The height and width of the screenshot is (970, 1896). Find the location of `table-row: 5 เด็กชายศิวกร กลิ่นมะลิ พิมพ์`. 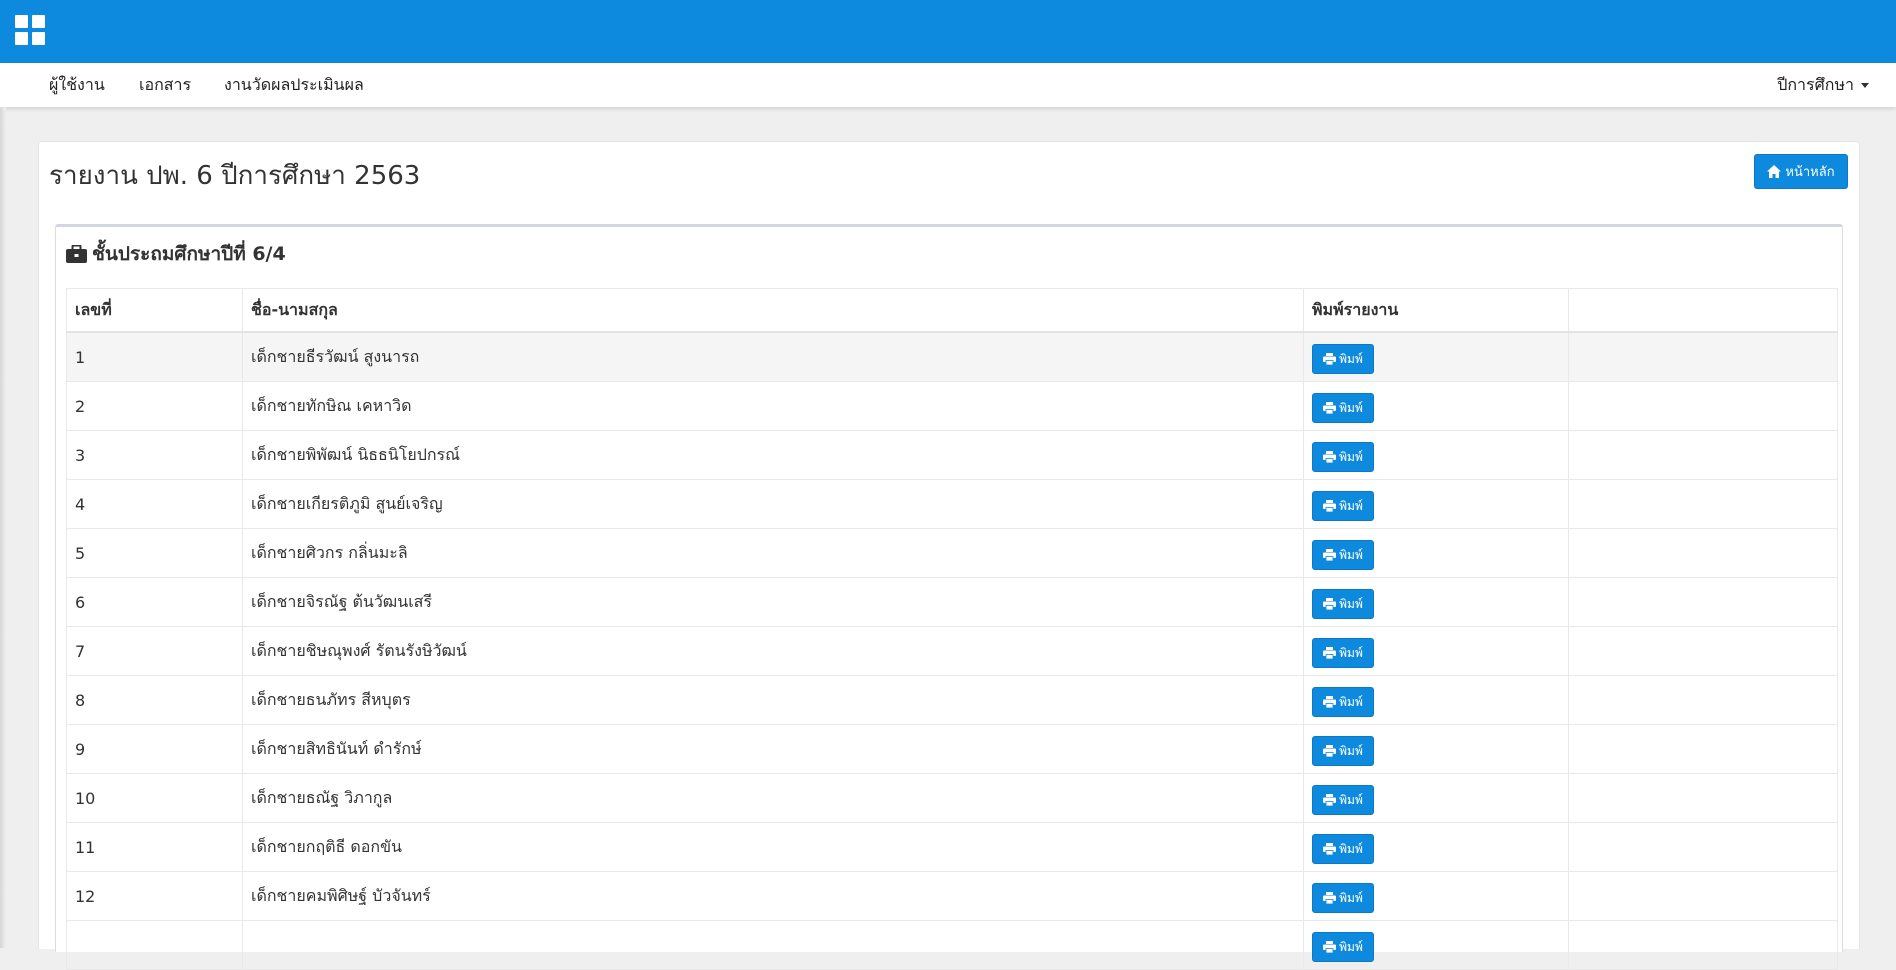

table-row: 5 เด็กชายศิวกร กลิ่นมะลิ พิมพ์ is located at coordinates (952, 553).